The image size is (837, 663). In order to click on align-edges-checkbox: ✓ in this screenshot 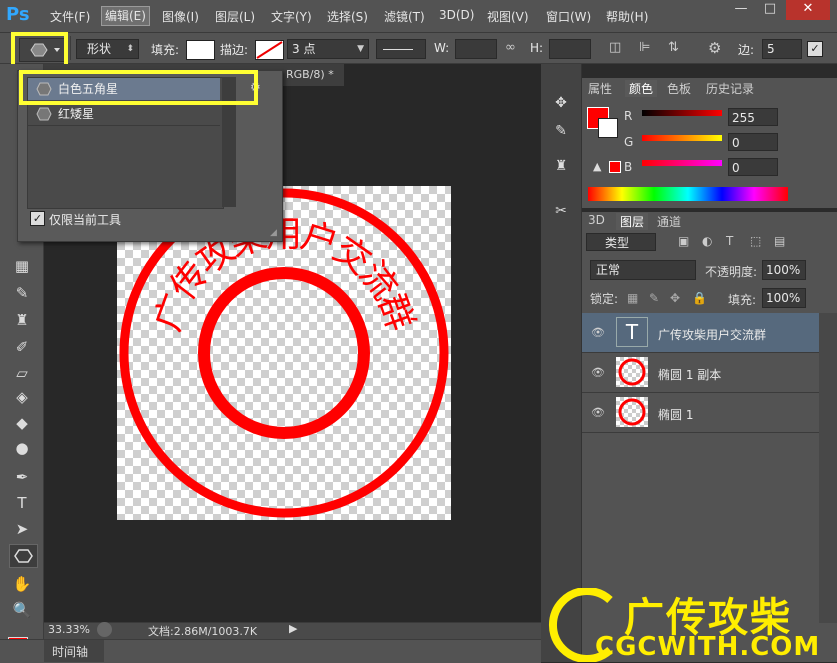, I will do `click(815, 49)`.